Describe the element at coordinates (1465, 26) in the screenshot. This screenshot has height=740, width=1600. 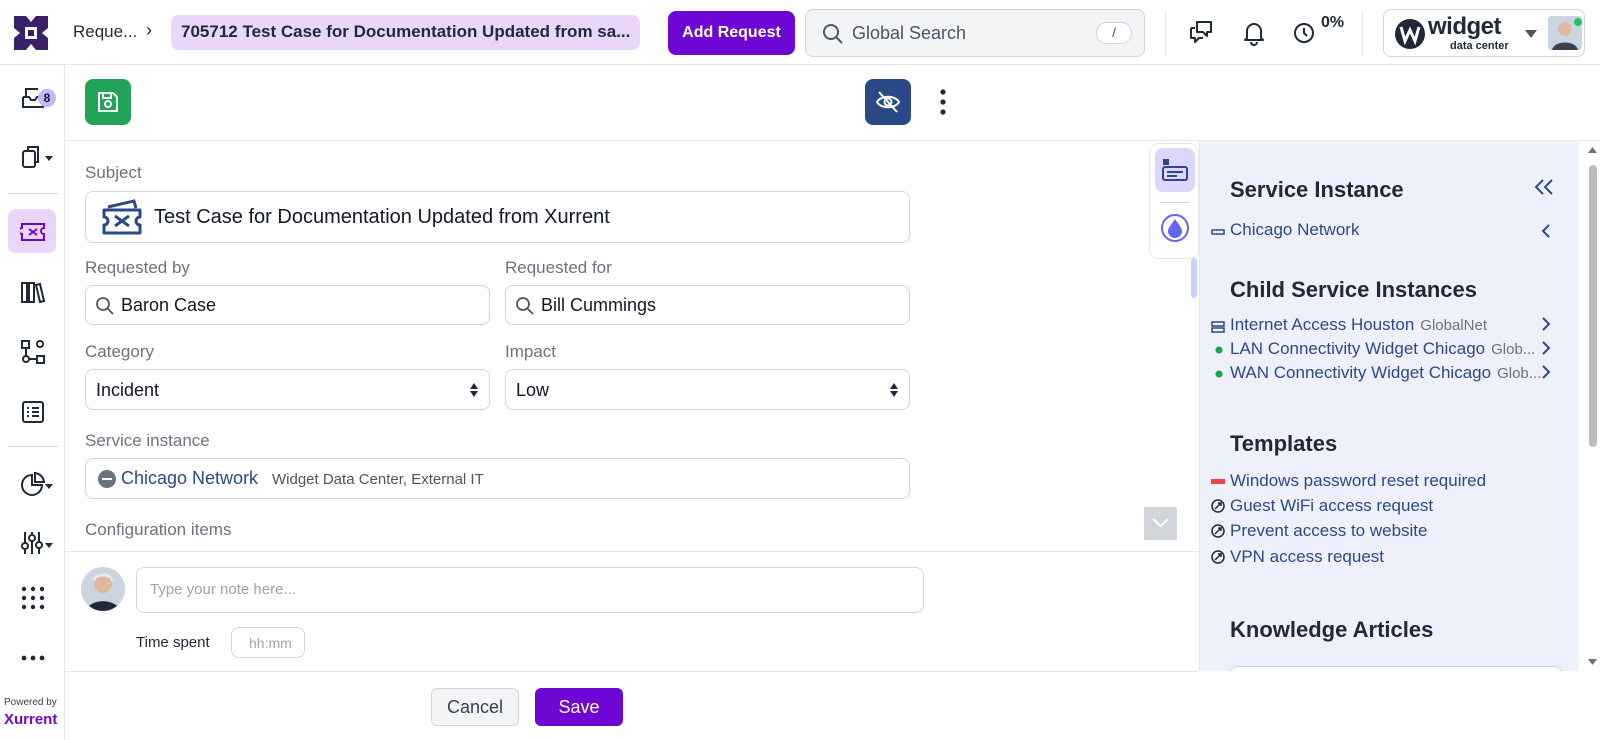
I see `account-brand: widget` at that location.